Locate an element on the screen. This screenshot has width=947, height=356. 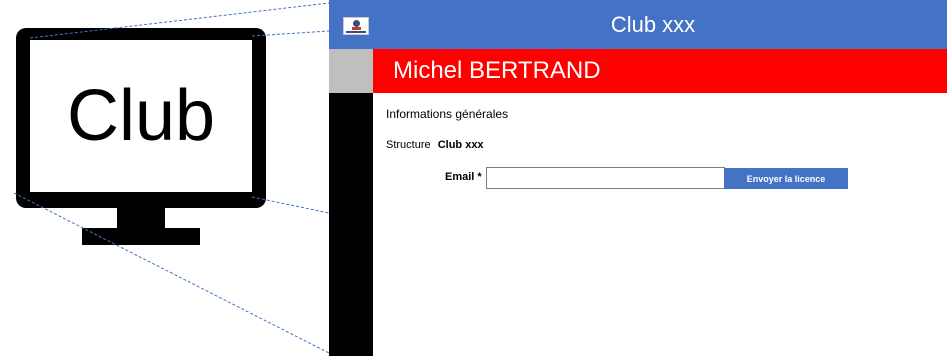
structure-label: Structure is located at coordinates (408, 145).